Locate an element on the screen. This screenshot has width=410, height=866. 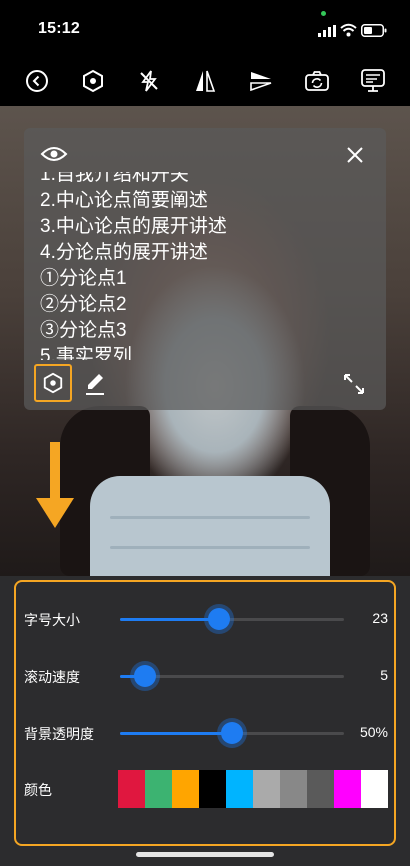
font-size-slider is located at coordinates (232, 619).